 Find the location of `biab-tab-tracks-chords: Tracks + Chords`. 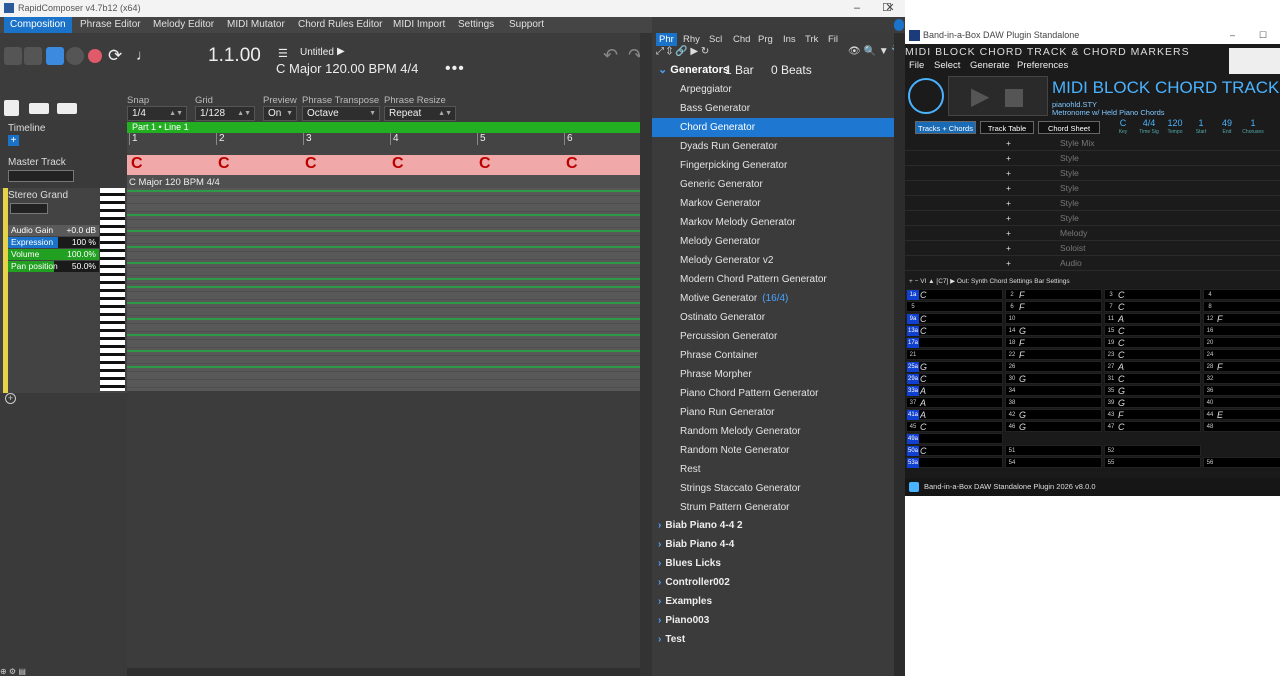

biab-tab-tracks-chords: Tracks + Chords is located at coordinates (945, 127).